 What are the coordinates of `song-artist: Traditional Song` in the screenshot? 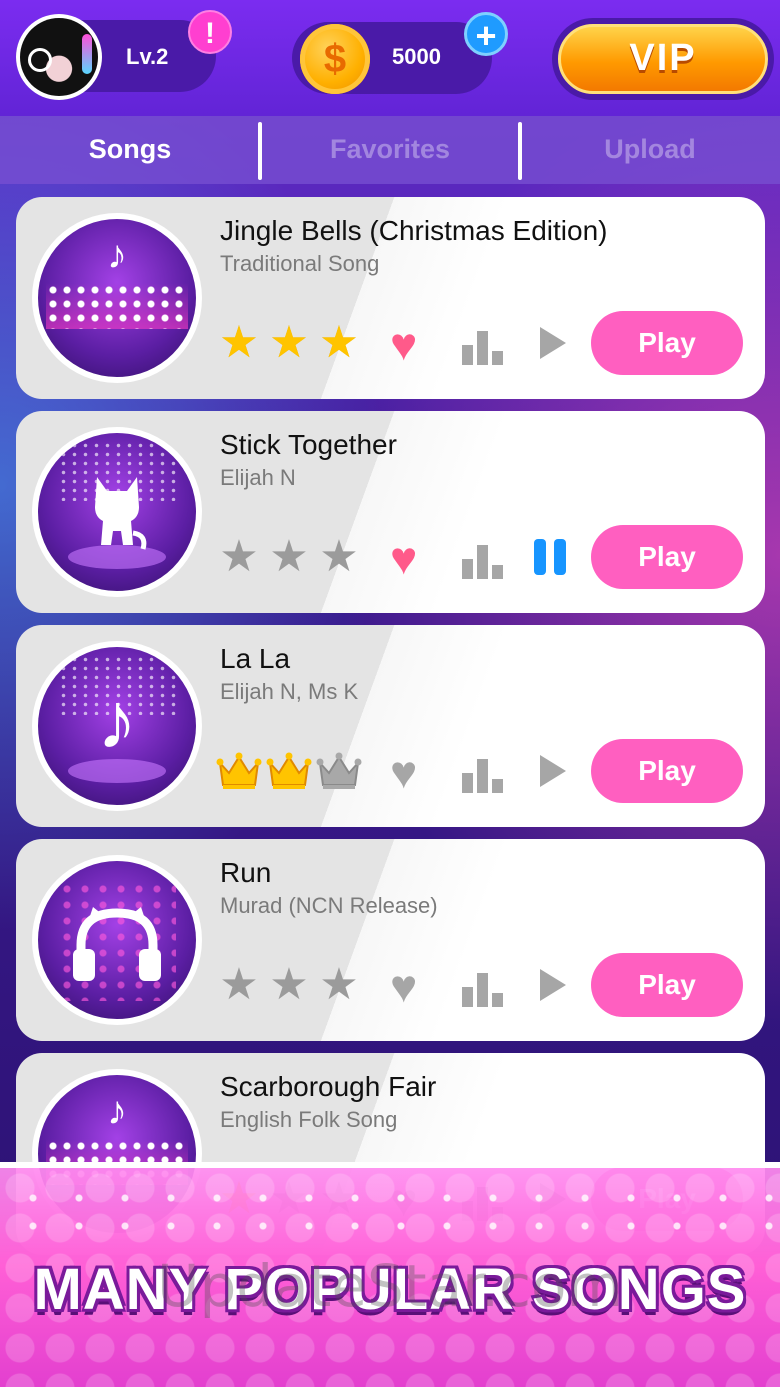 It's located at (300, 263).